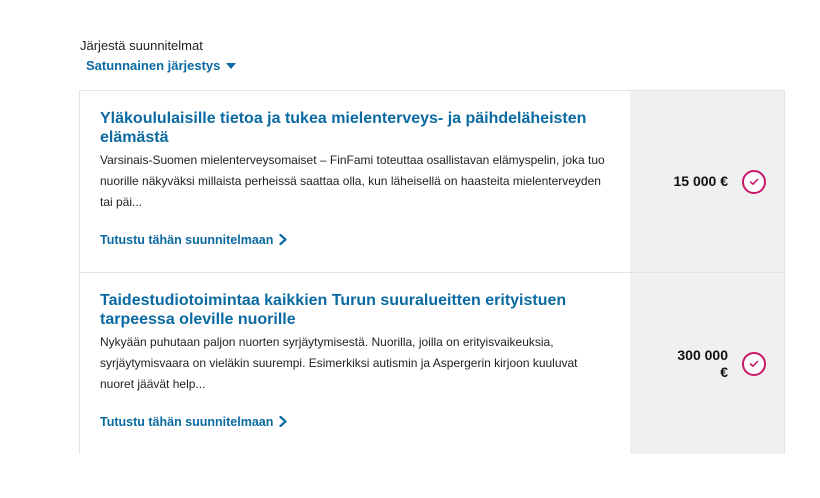 The height and width of the screenshot is (498, 820). I want to click on caret-down-icon, so click(231, 66).